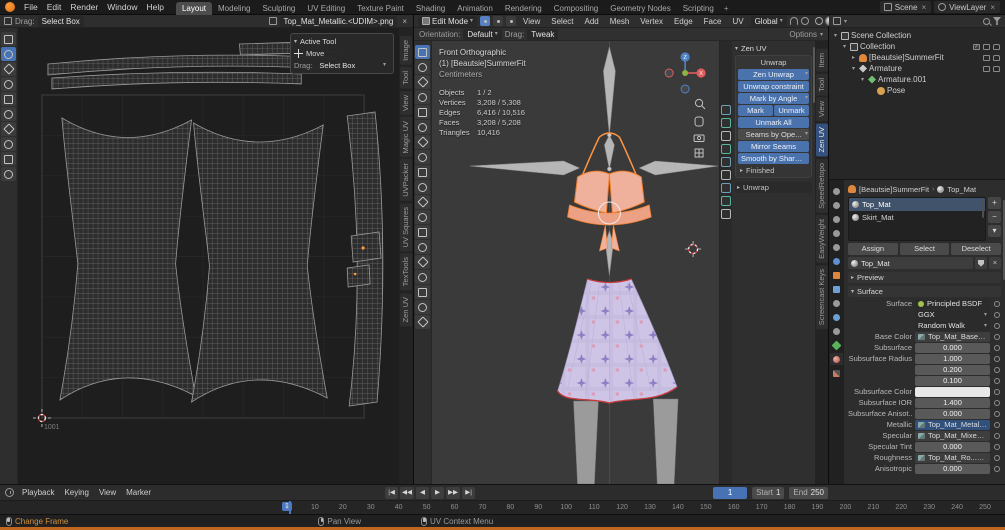  What do you see at coordinates (926, 57) in the screenshot?
I see `outliner-row-summerfit: ▸ [Beautsie]SummerFit` at bounding box center [926, 57].